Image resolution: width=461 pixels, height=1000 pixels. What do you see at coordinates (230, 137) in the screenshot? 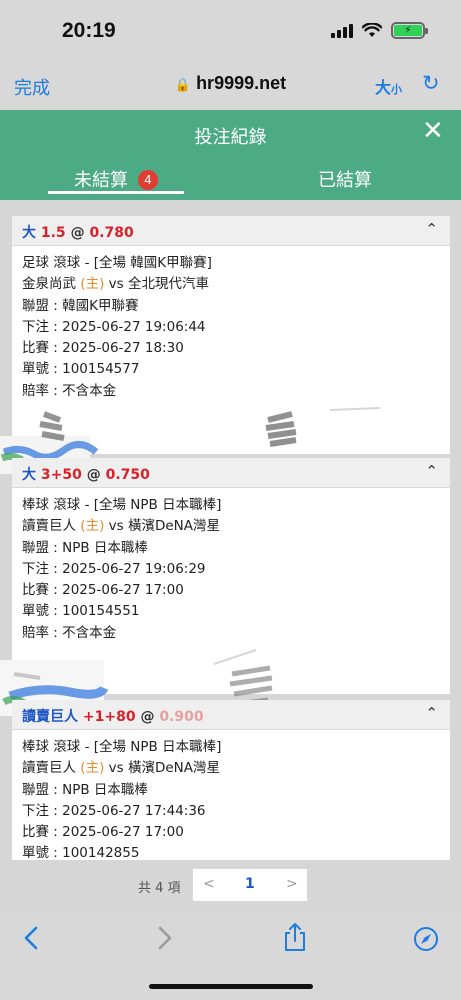
I see `page-title: 投注紀錄` at bounding box center [230, 137].